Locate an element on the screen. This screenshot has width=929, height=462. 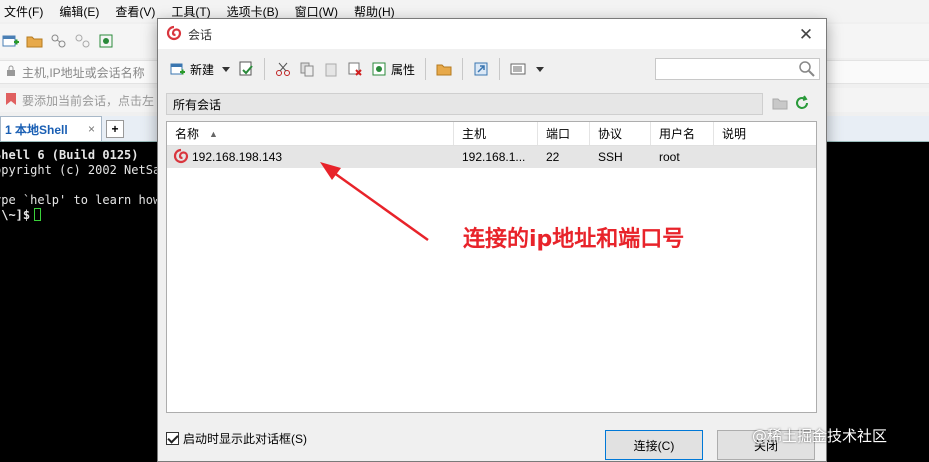
new-session-label: 新建 is located at coordinates (202, 69).